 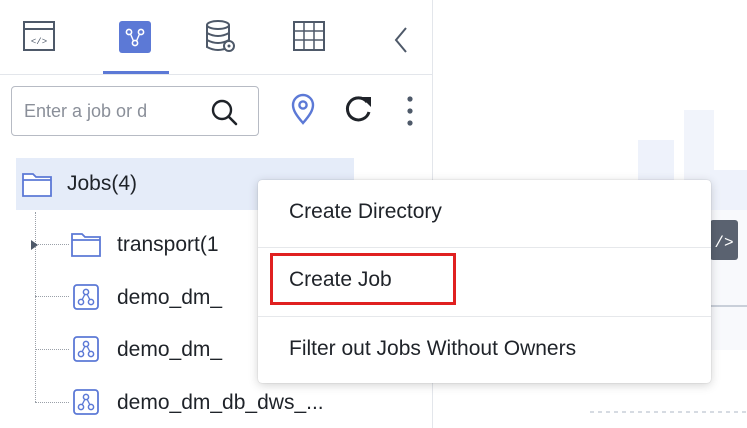 I want to click on tab-data-connections, so click(x=220, y=37).